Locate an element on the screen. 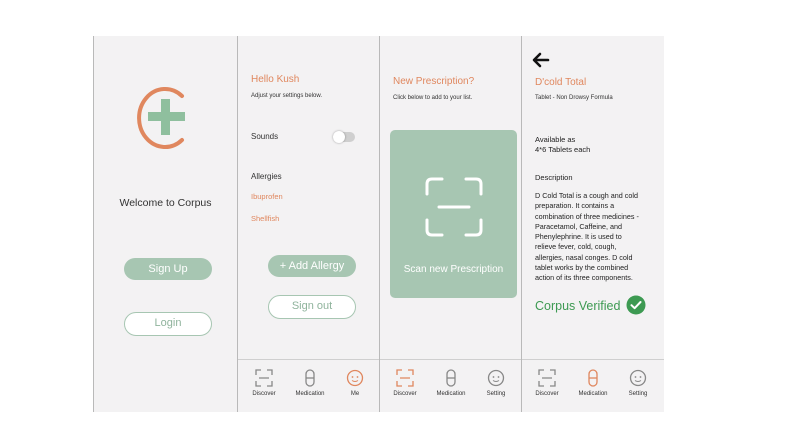 The height and width of the screenshot is (428, 804). scan-label: Scan new Prescription is located at coordinates (453, 269).